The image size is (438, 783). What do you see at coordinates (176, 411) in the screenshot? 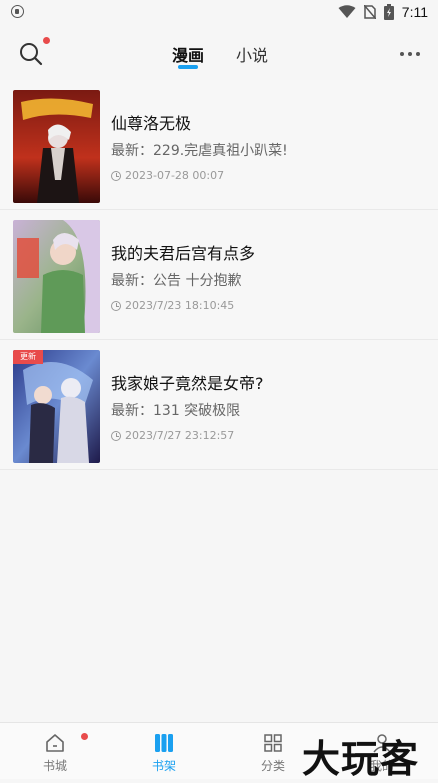
I see `latest-chapter: 最新：131 突破极限` at bounding box center [176, 411].